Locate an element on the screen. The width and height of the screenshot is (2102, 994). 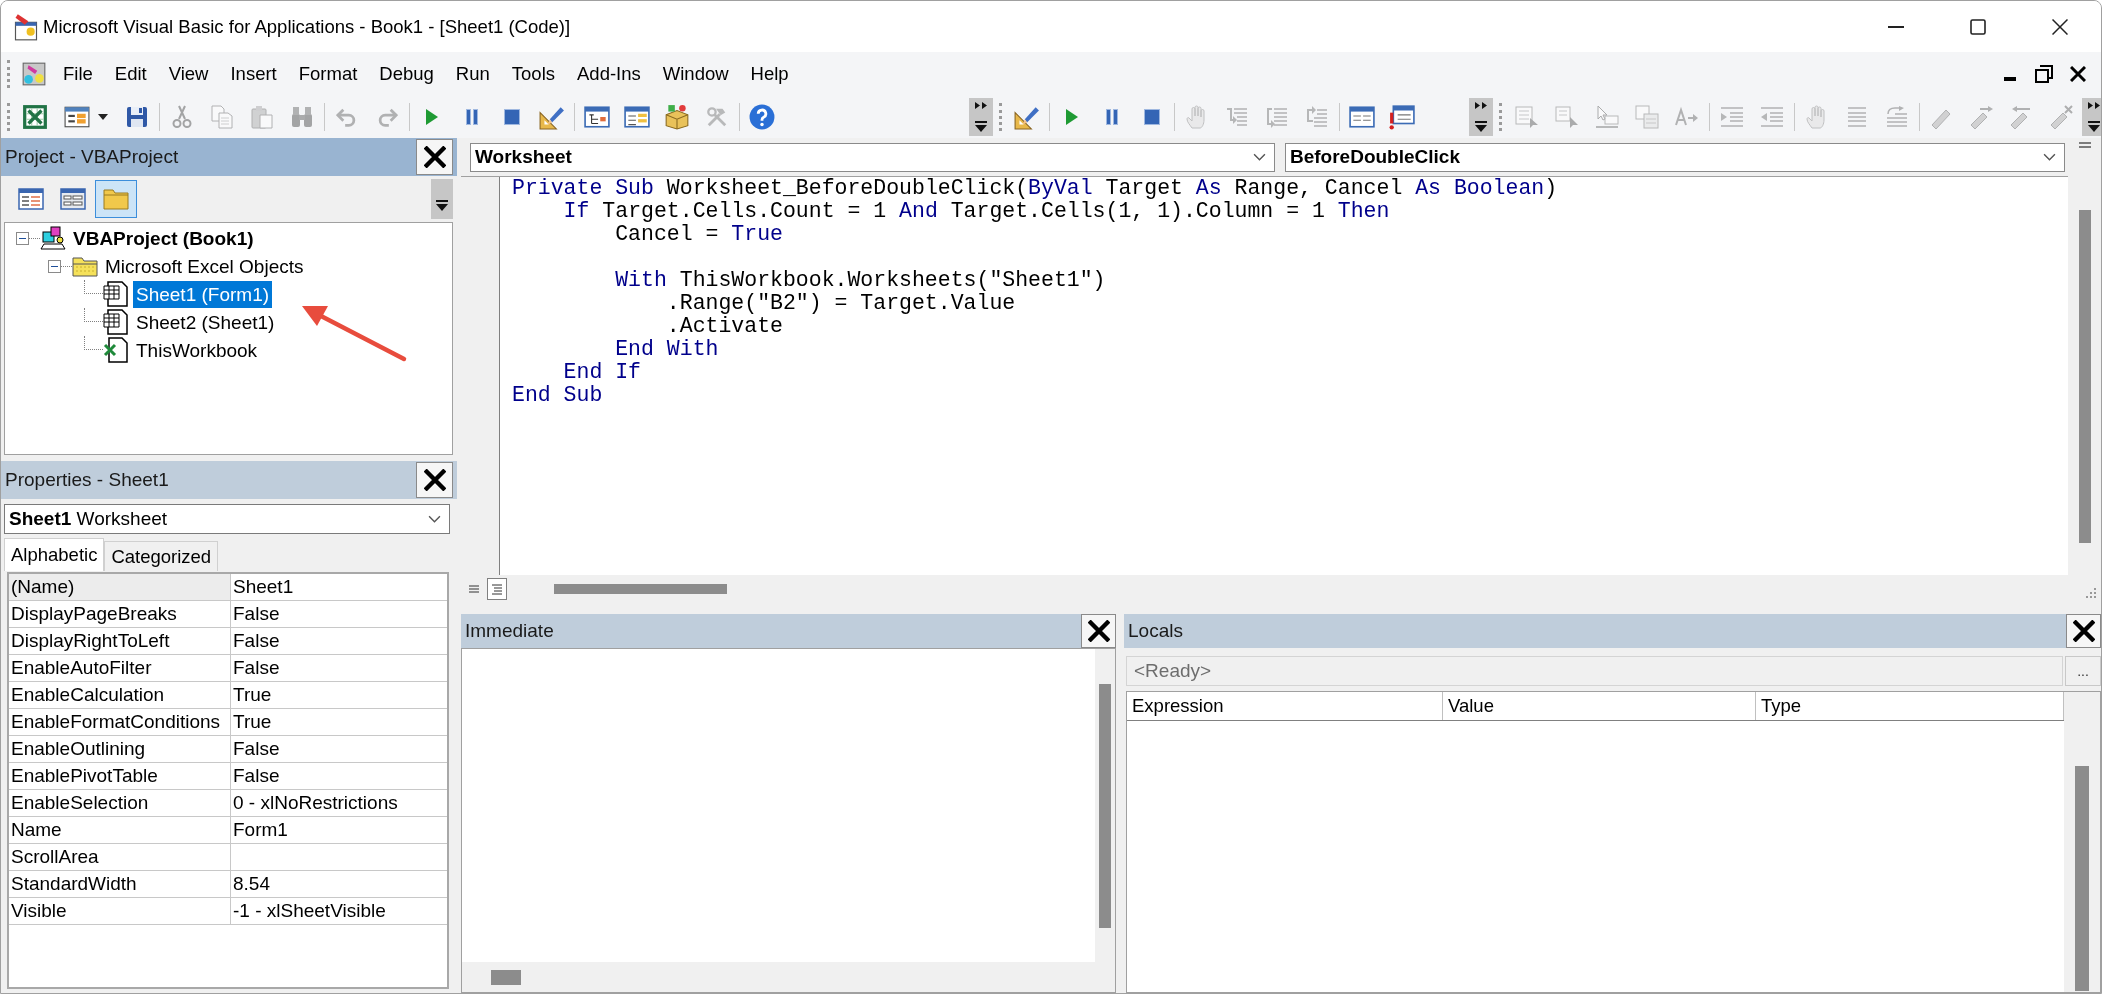
list-arrow-icon is located at coordinates (1527, 117).